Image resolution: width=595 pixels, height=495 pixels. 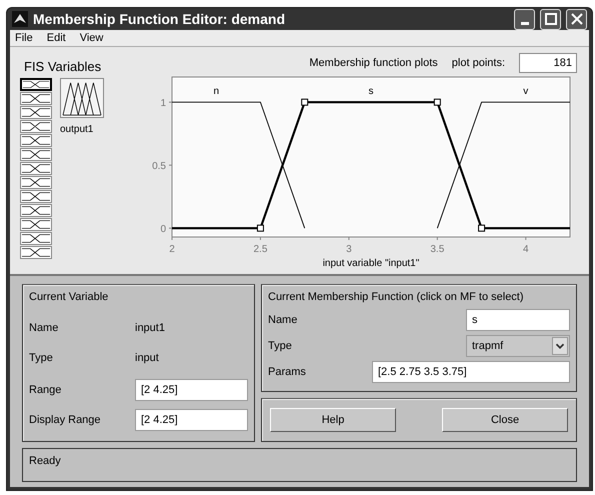 I want to click on plots-label: Membership function plots, so click(x=373, y=62).